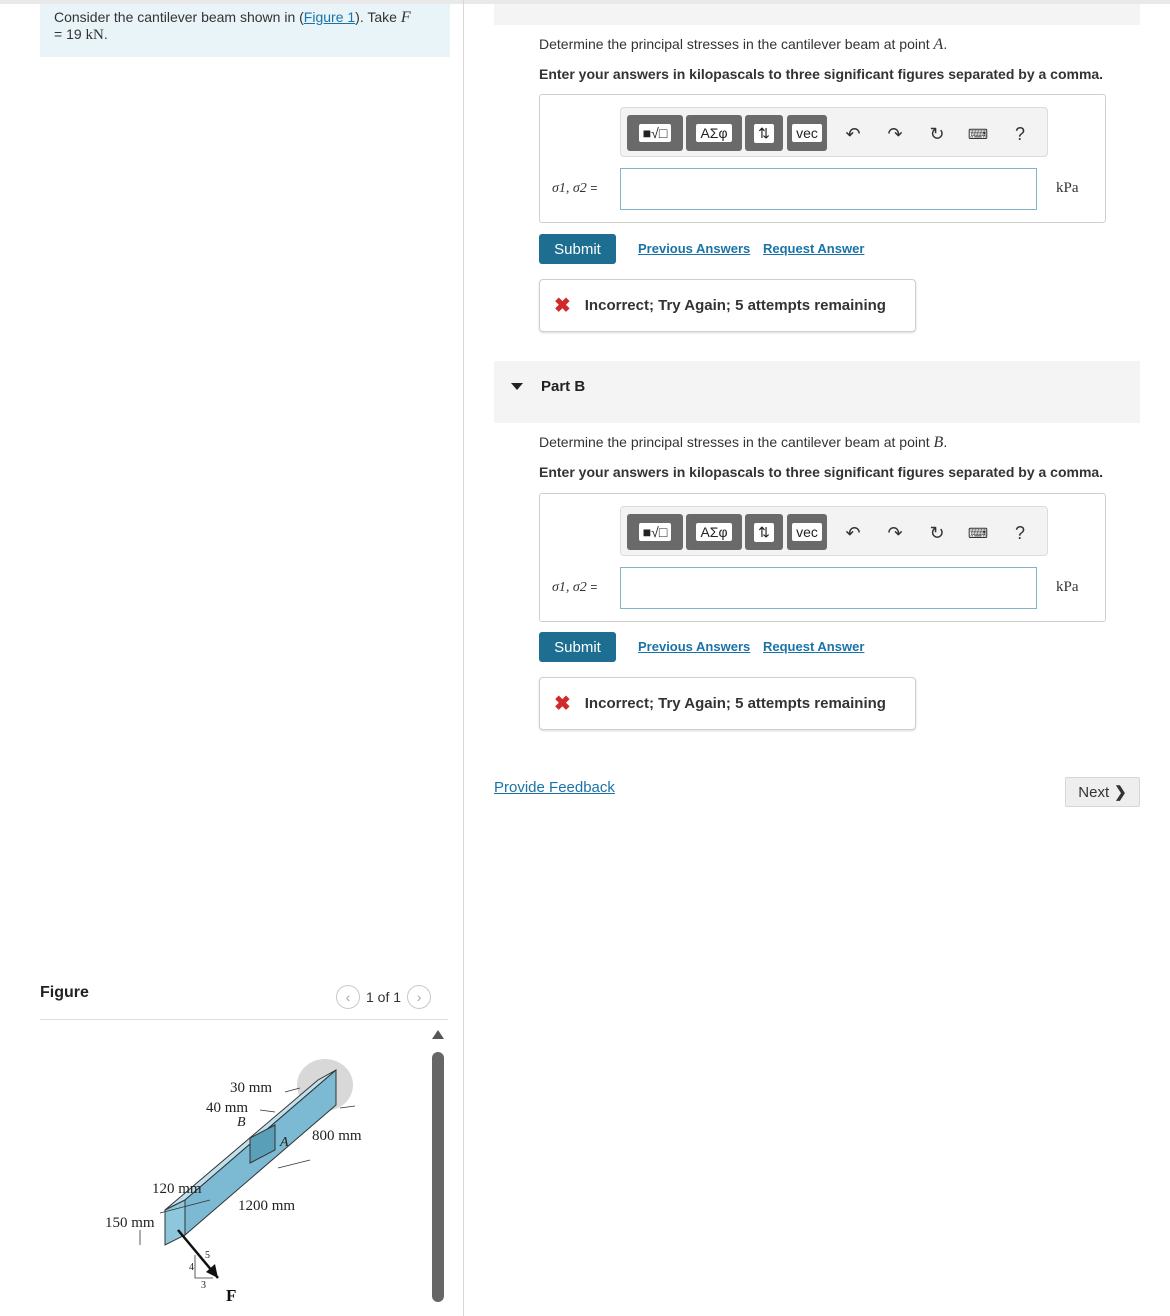  Describe the element at coordinates (575, 587) in the screenshot. I see `part-b-variable-label: σ1, σ2 =` at that location.